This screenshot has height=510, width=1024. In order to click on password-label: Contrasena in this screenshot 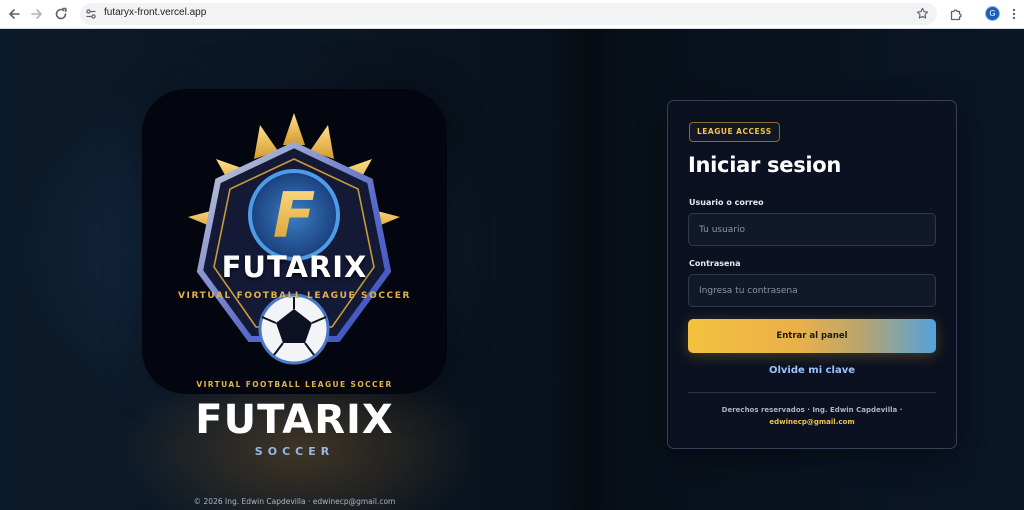, I will do `click(715, 263)`.